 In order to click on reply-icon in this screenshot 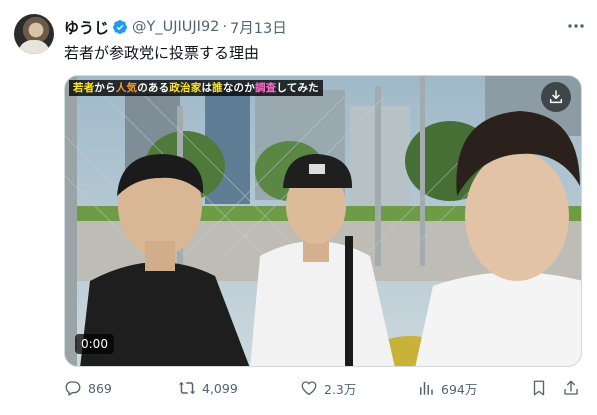, I will do `click(73, 388)`.